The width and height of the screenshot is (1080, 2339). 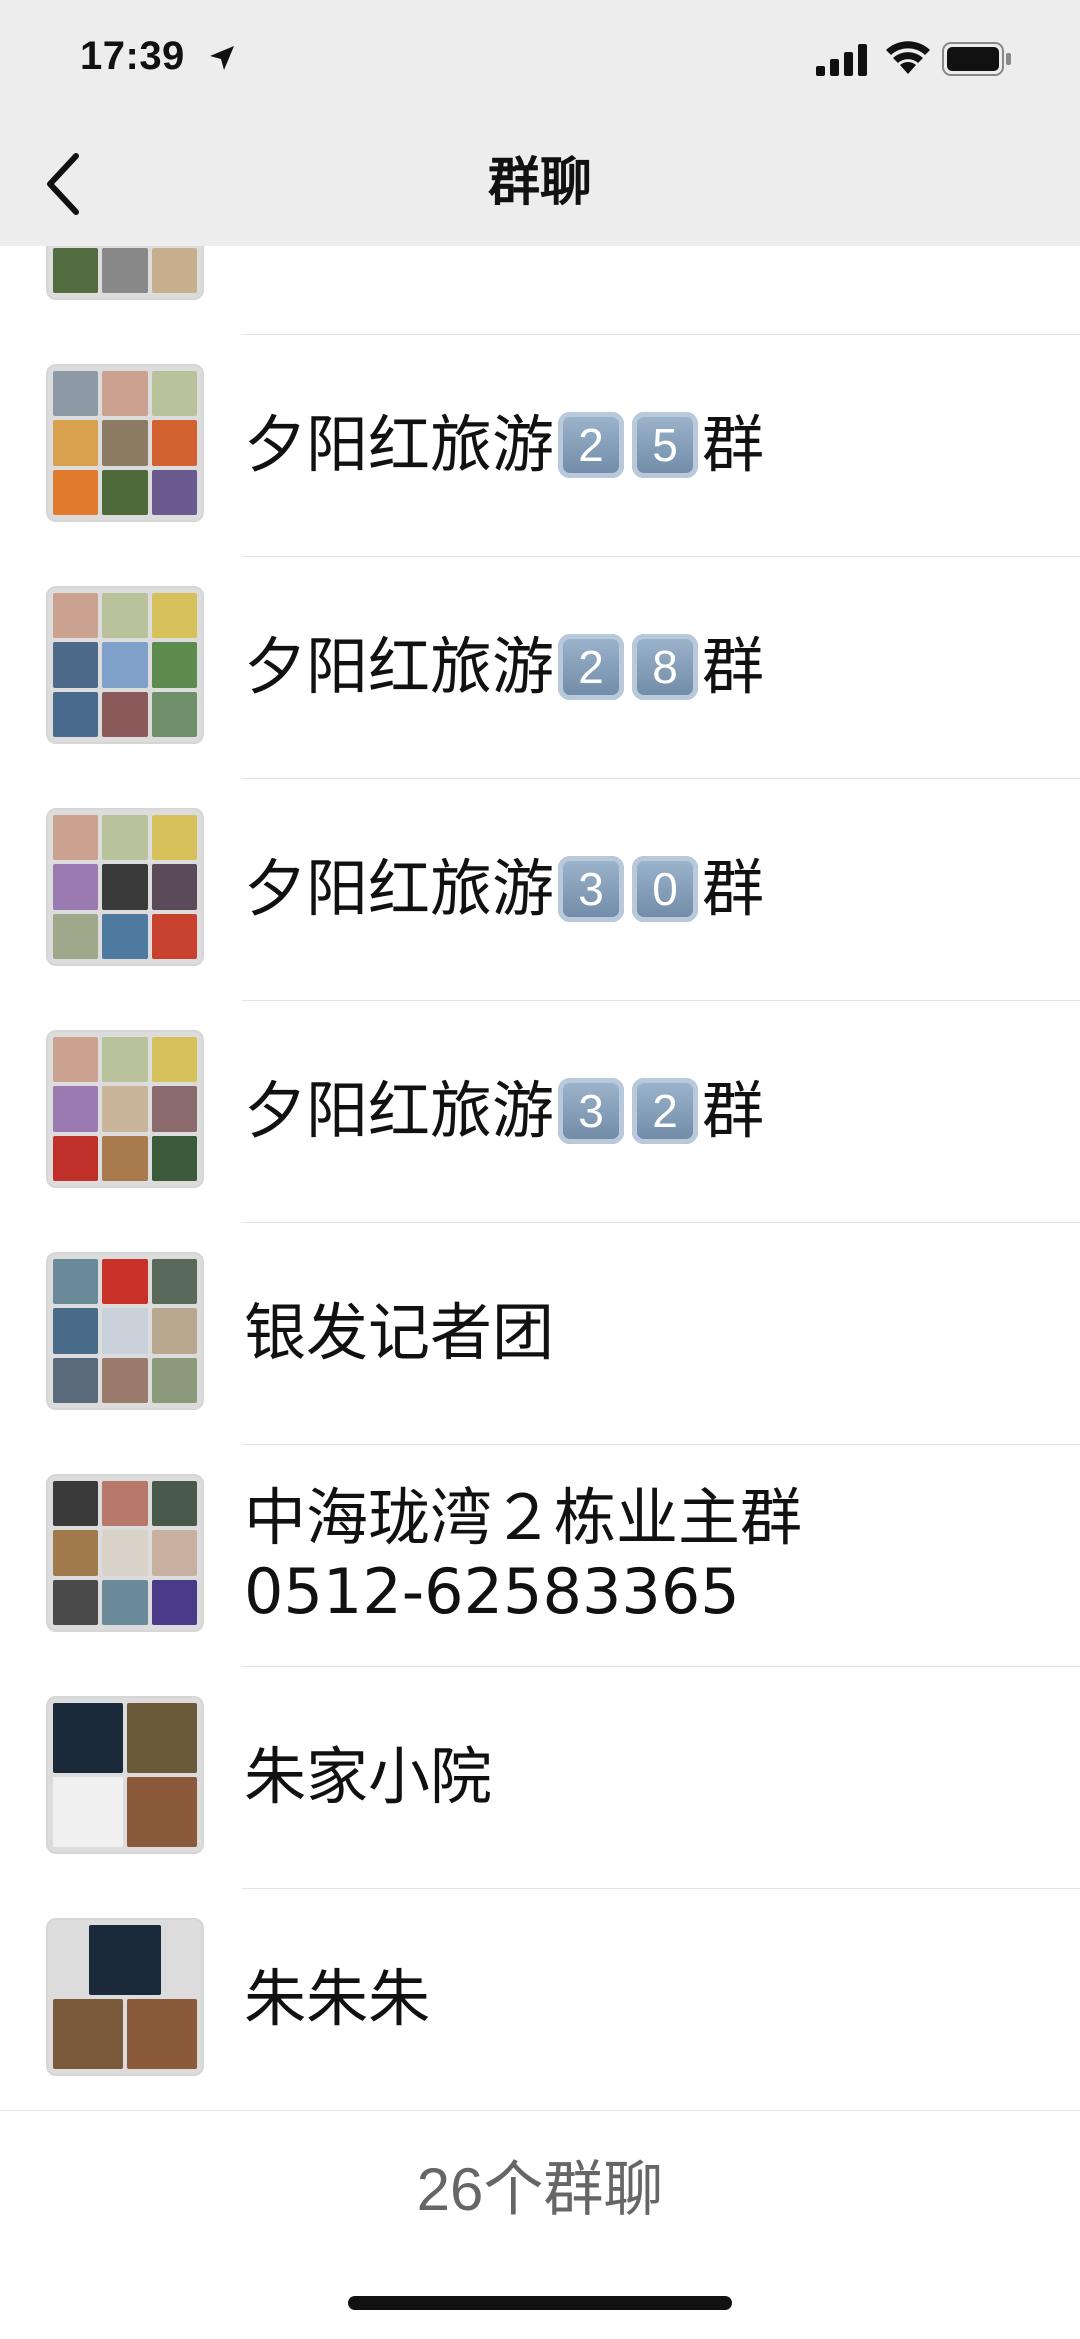 I want to click on group-row: 朱朱朱, so click(x=540, y=1999).